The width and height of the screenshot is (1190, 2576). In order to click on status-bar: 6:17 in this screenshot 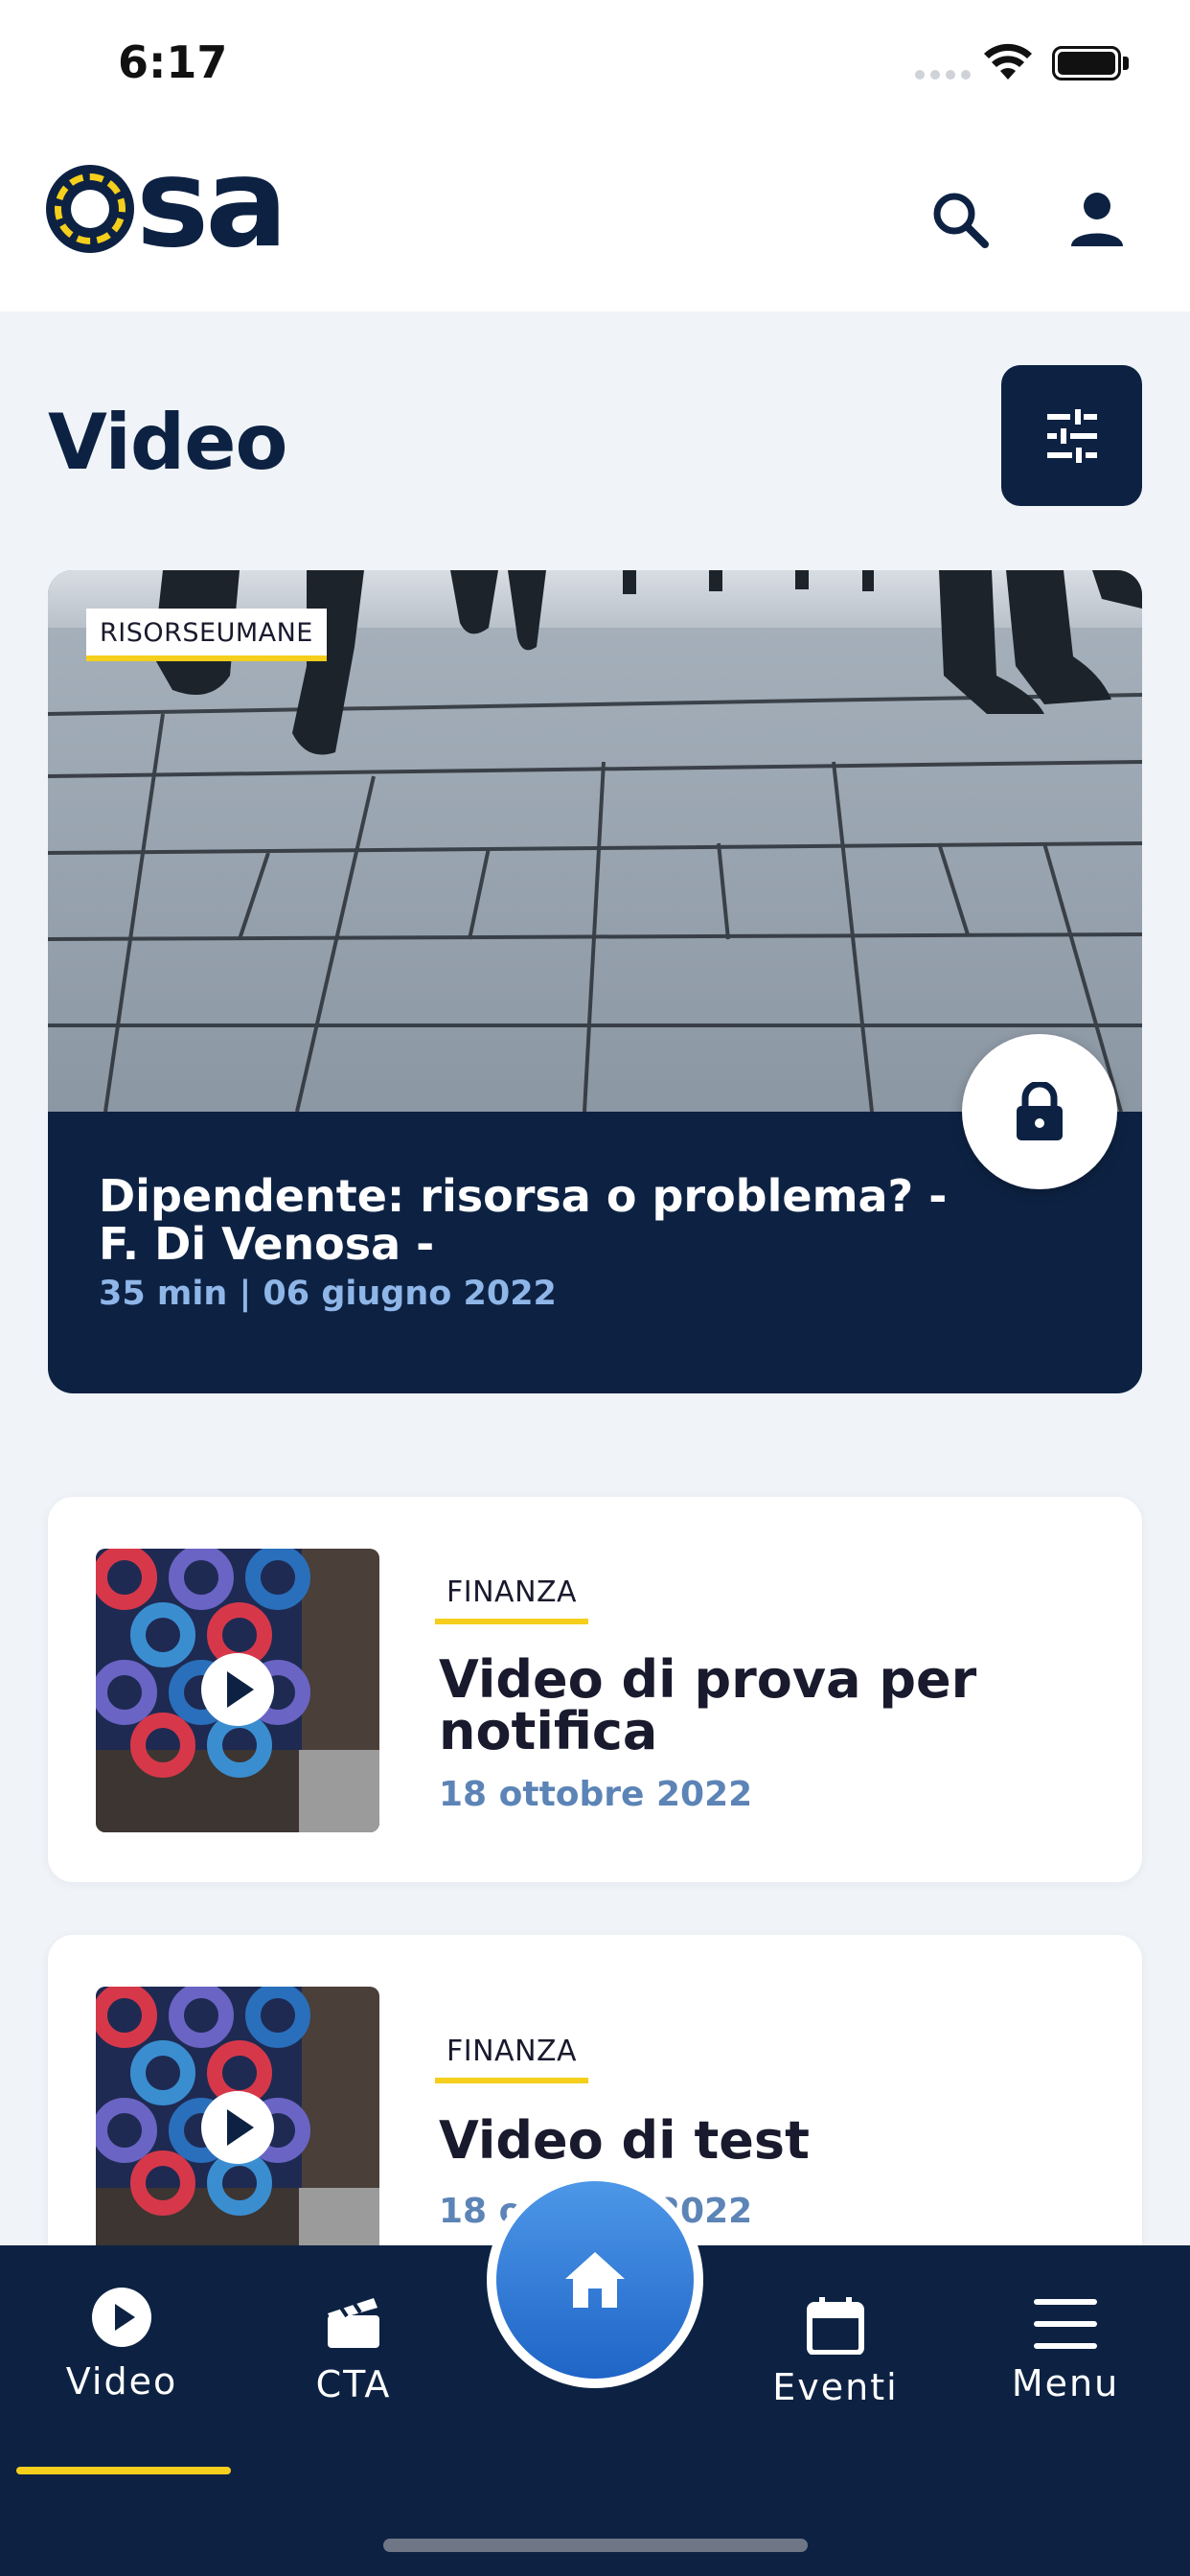, I will do `click(595, 64)`.